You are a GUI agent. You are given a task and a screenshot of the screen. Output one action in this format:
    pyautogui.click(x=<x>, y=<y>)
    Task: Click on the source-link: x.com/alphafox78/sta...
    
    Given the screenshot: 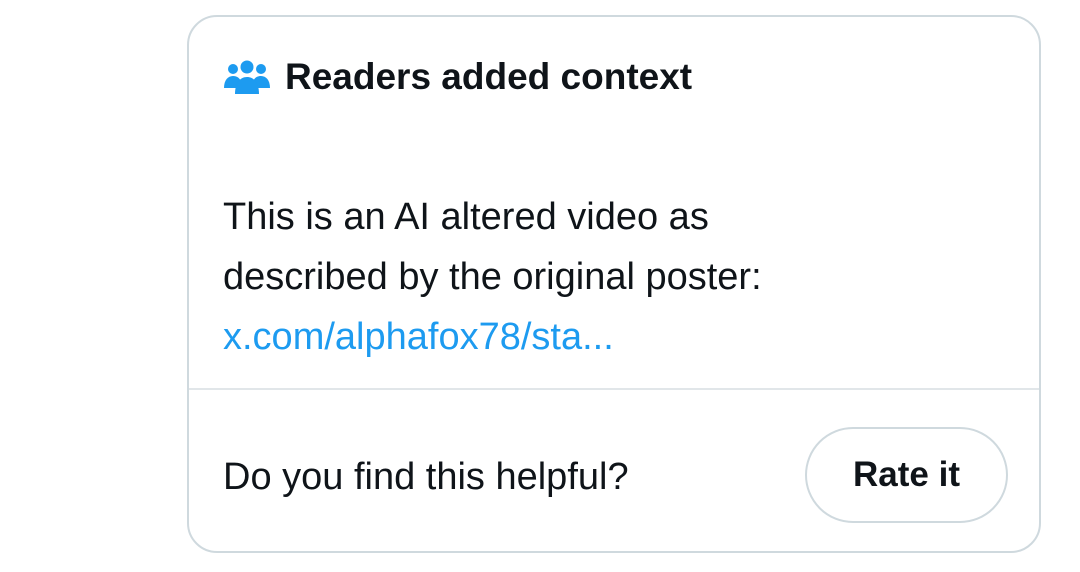 What is the action you would take?
    pyautogui.click(x=618, y=337)
    